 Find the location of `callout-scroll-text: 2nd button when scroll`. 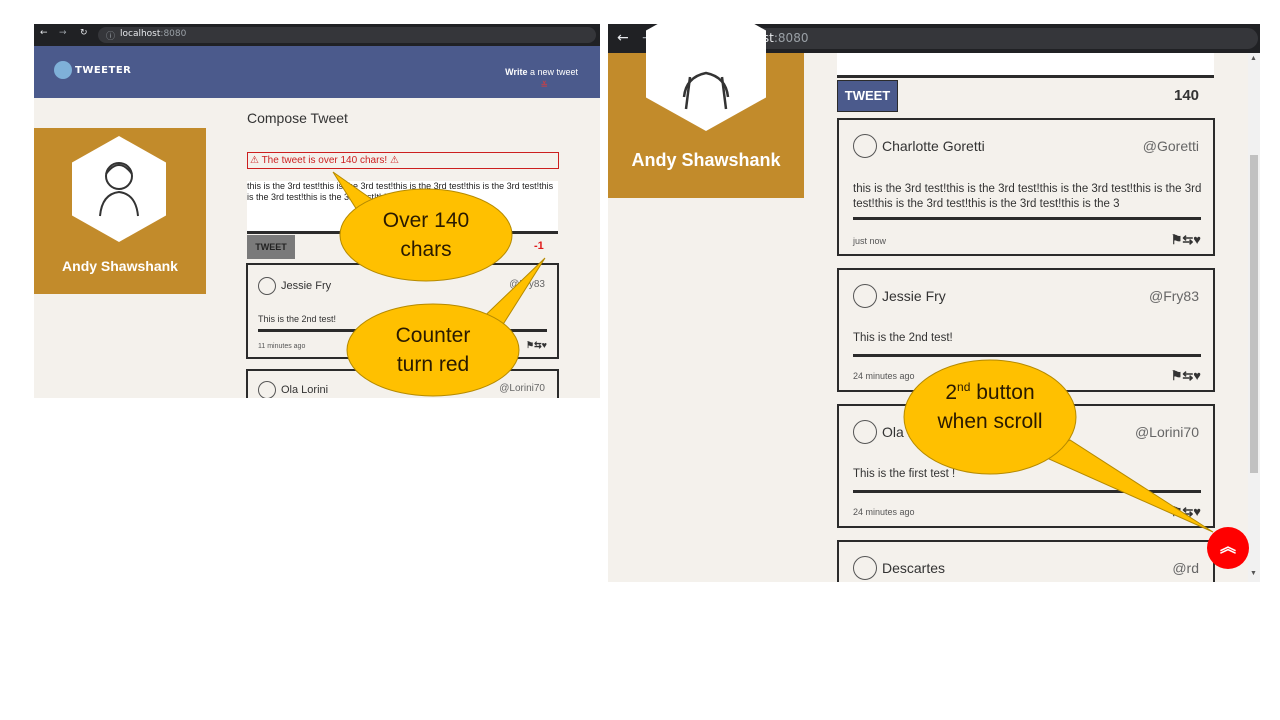

callout-scroll-text: 2nd button when scroll is located at coordinates (990, 404).